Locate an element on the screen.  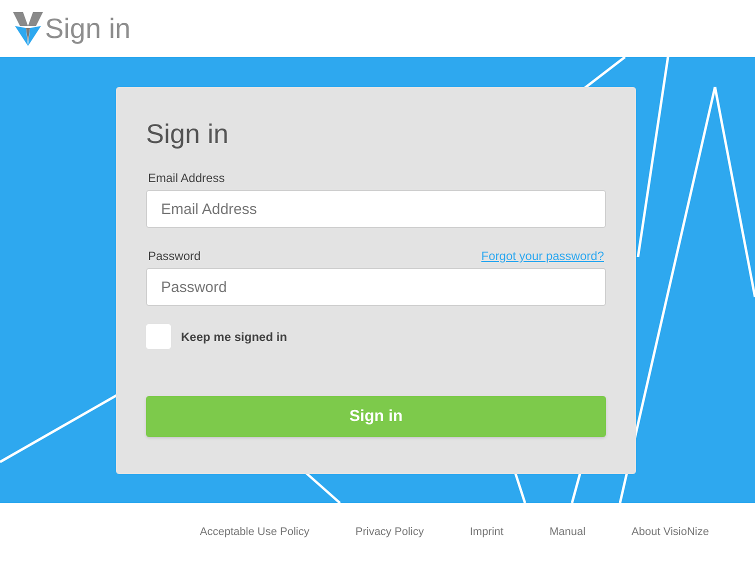
footer-link: Imprint is located at coordinates (487, 532).